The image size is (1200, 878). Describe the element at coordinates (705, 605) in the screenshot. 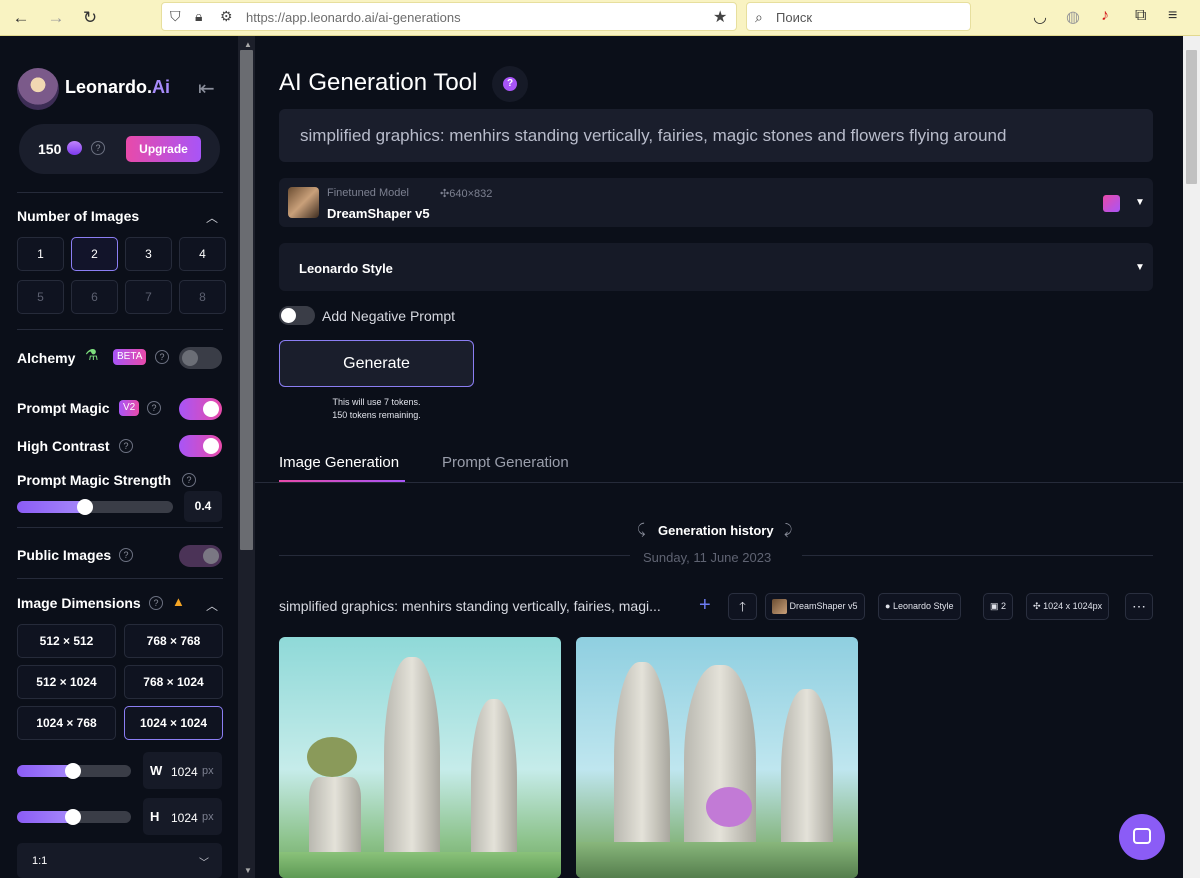

I see `reuse-prompt-icon: +` at that location.